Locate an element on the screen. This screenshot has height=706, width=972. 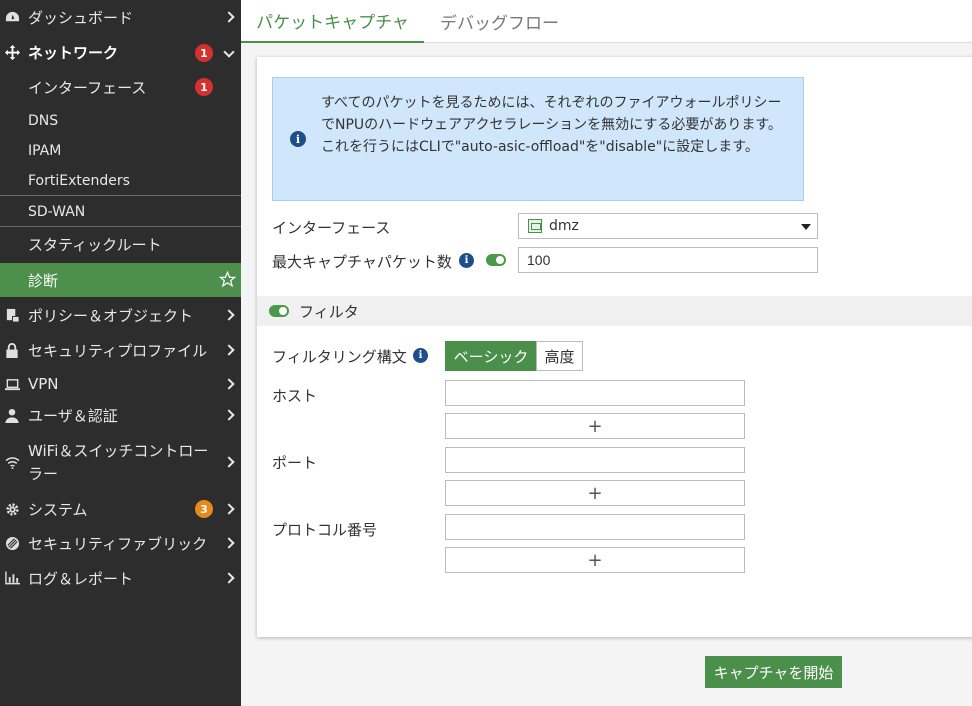
sidebar-item-label: DNS is located at coordinates (43, 121).